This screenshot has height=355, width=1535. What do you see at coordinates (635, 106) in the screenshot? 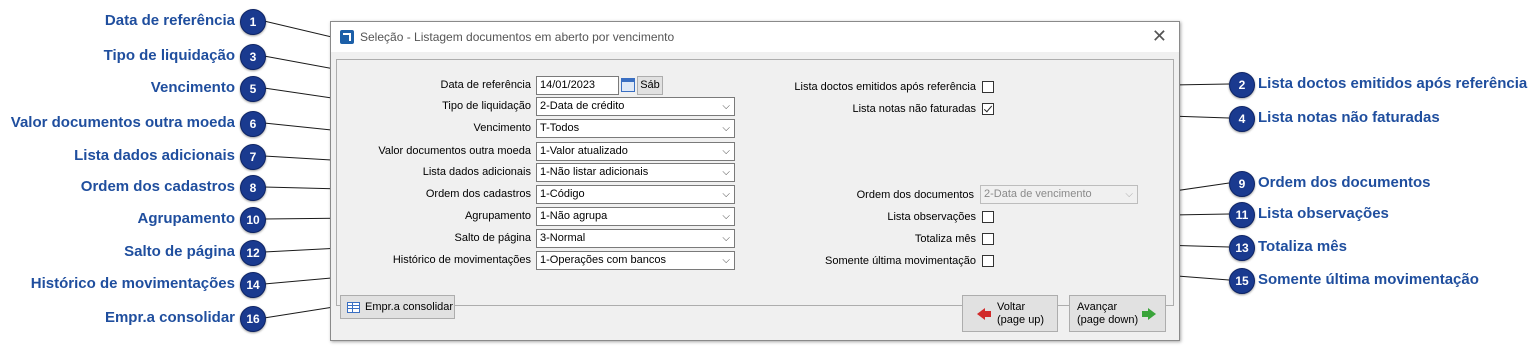
I see `tipo-liquidacao-select: 2-Data de crédito ⌵` at bounding box center [635, 106].